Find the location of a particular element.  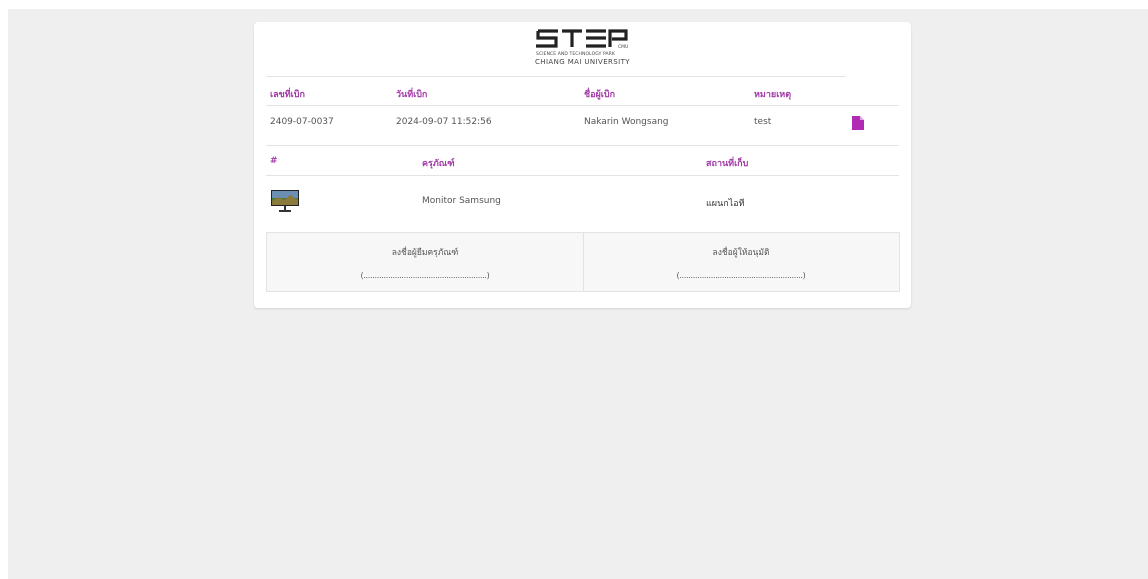

logo-tag: CMU is located at coordinates (623, 47).